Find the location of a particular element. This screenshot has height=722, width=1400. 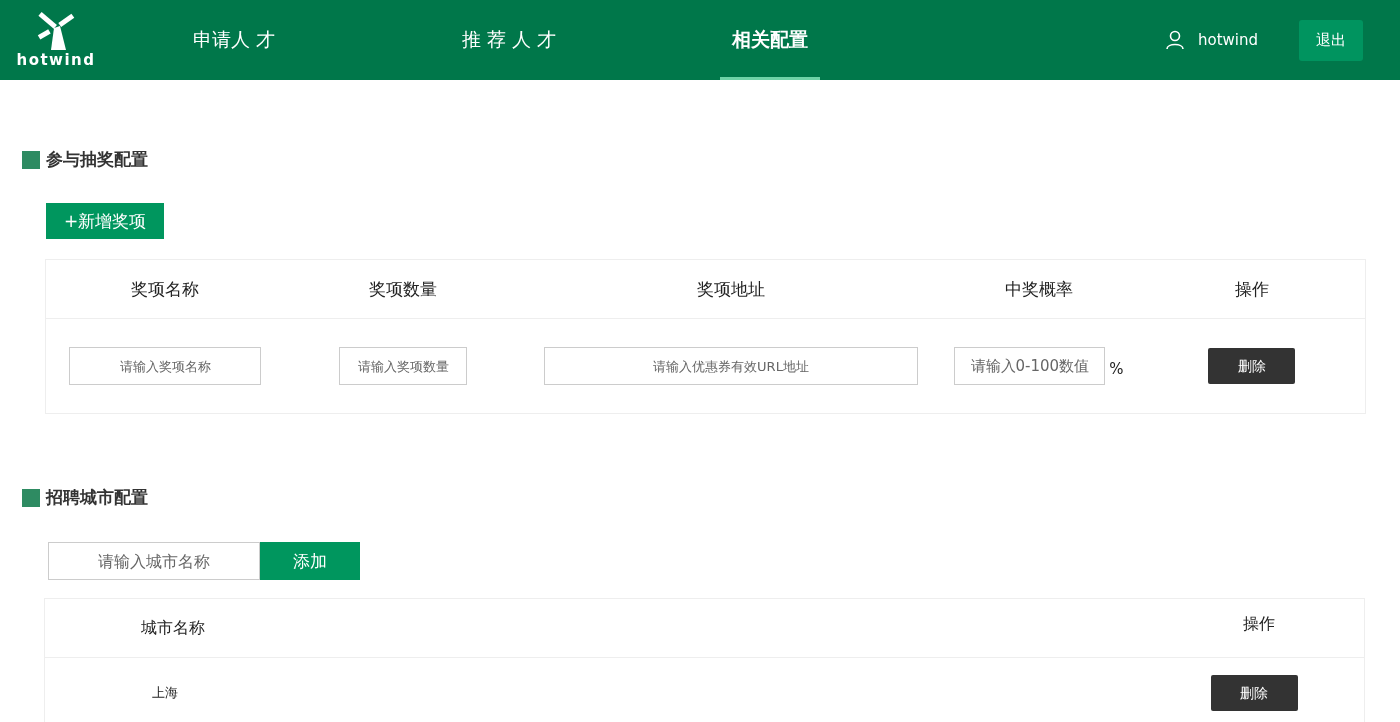

column-header: 中奖概率 is located at coordinates (1039, 289).